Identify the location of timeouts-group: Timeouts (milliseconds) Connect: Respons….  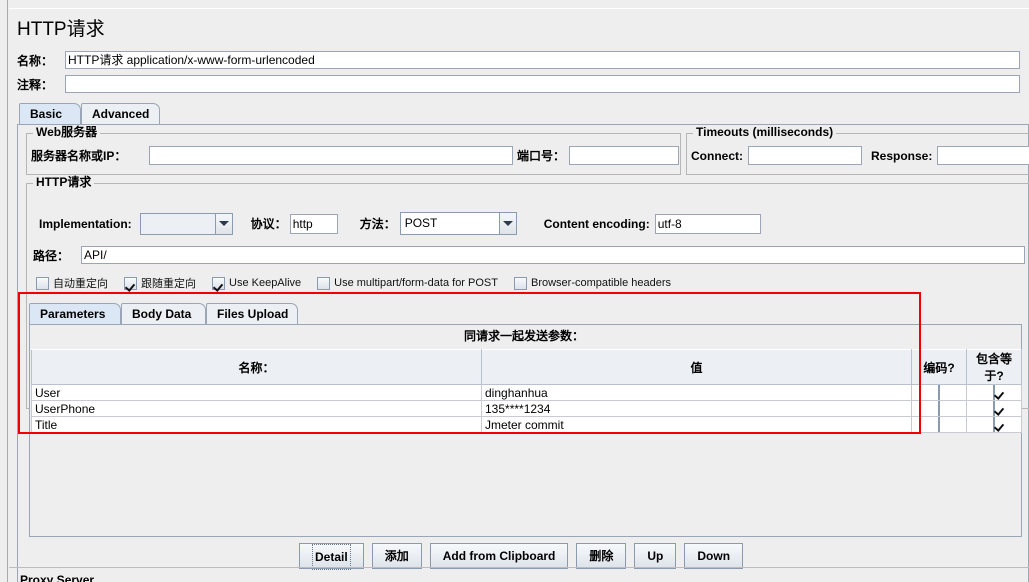
(857, 150).